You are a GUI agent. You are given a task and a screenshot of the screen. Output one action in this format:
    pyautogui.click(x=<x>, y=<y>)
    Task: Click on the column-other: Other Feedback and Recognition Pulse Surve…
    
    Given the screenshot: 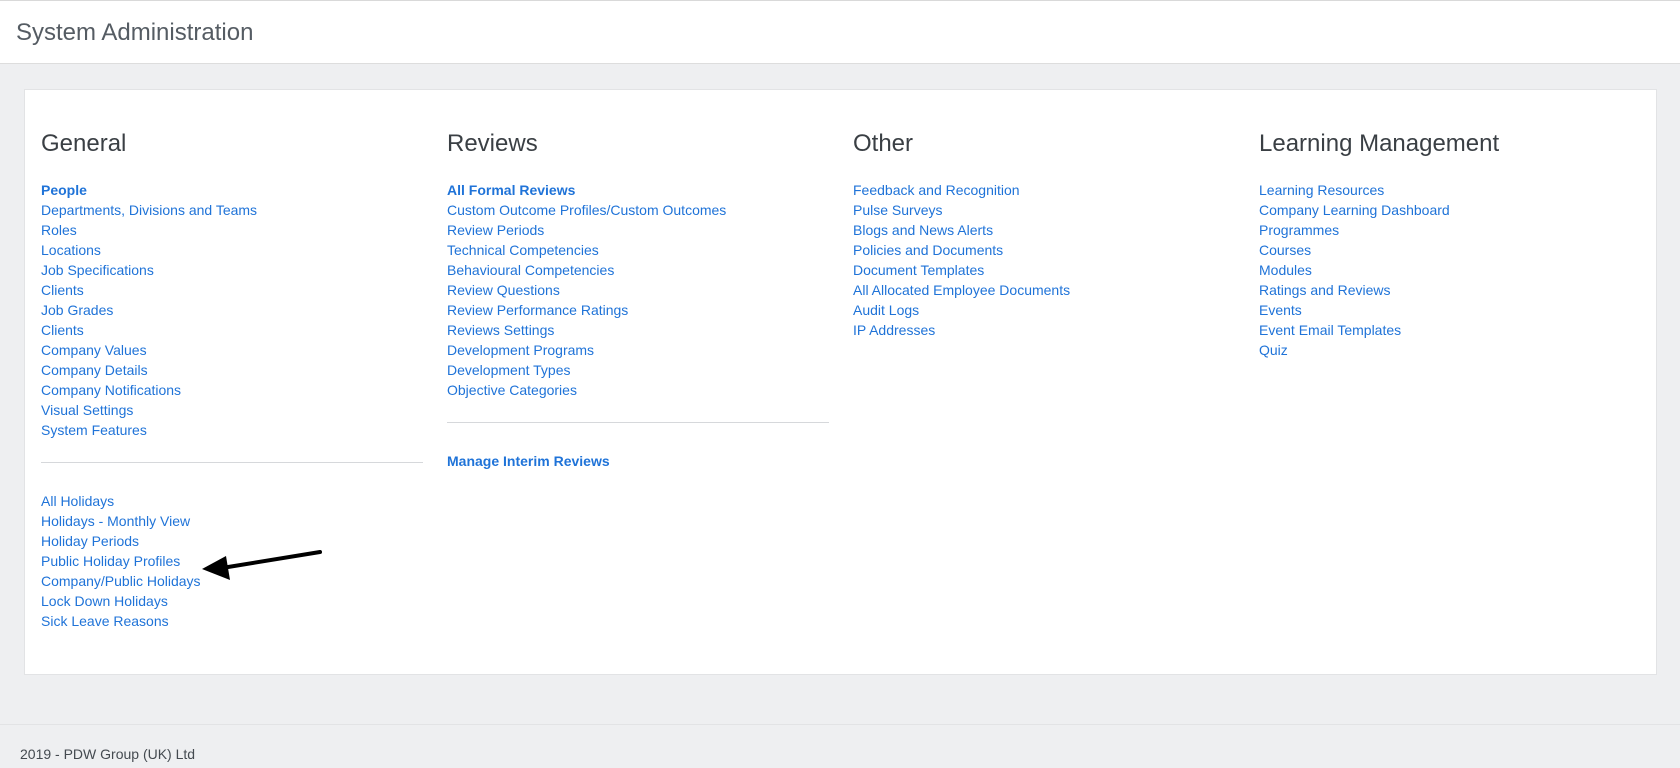 What is the action you would take?
    pyautogui.click(x=1044, y=235)
    